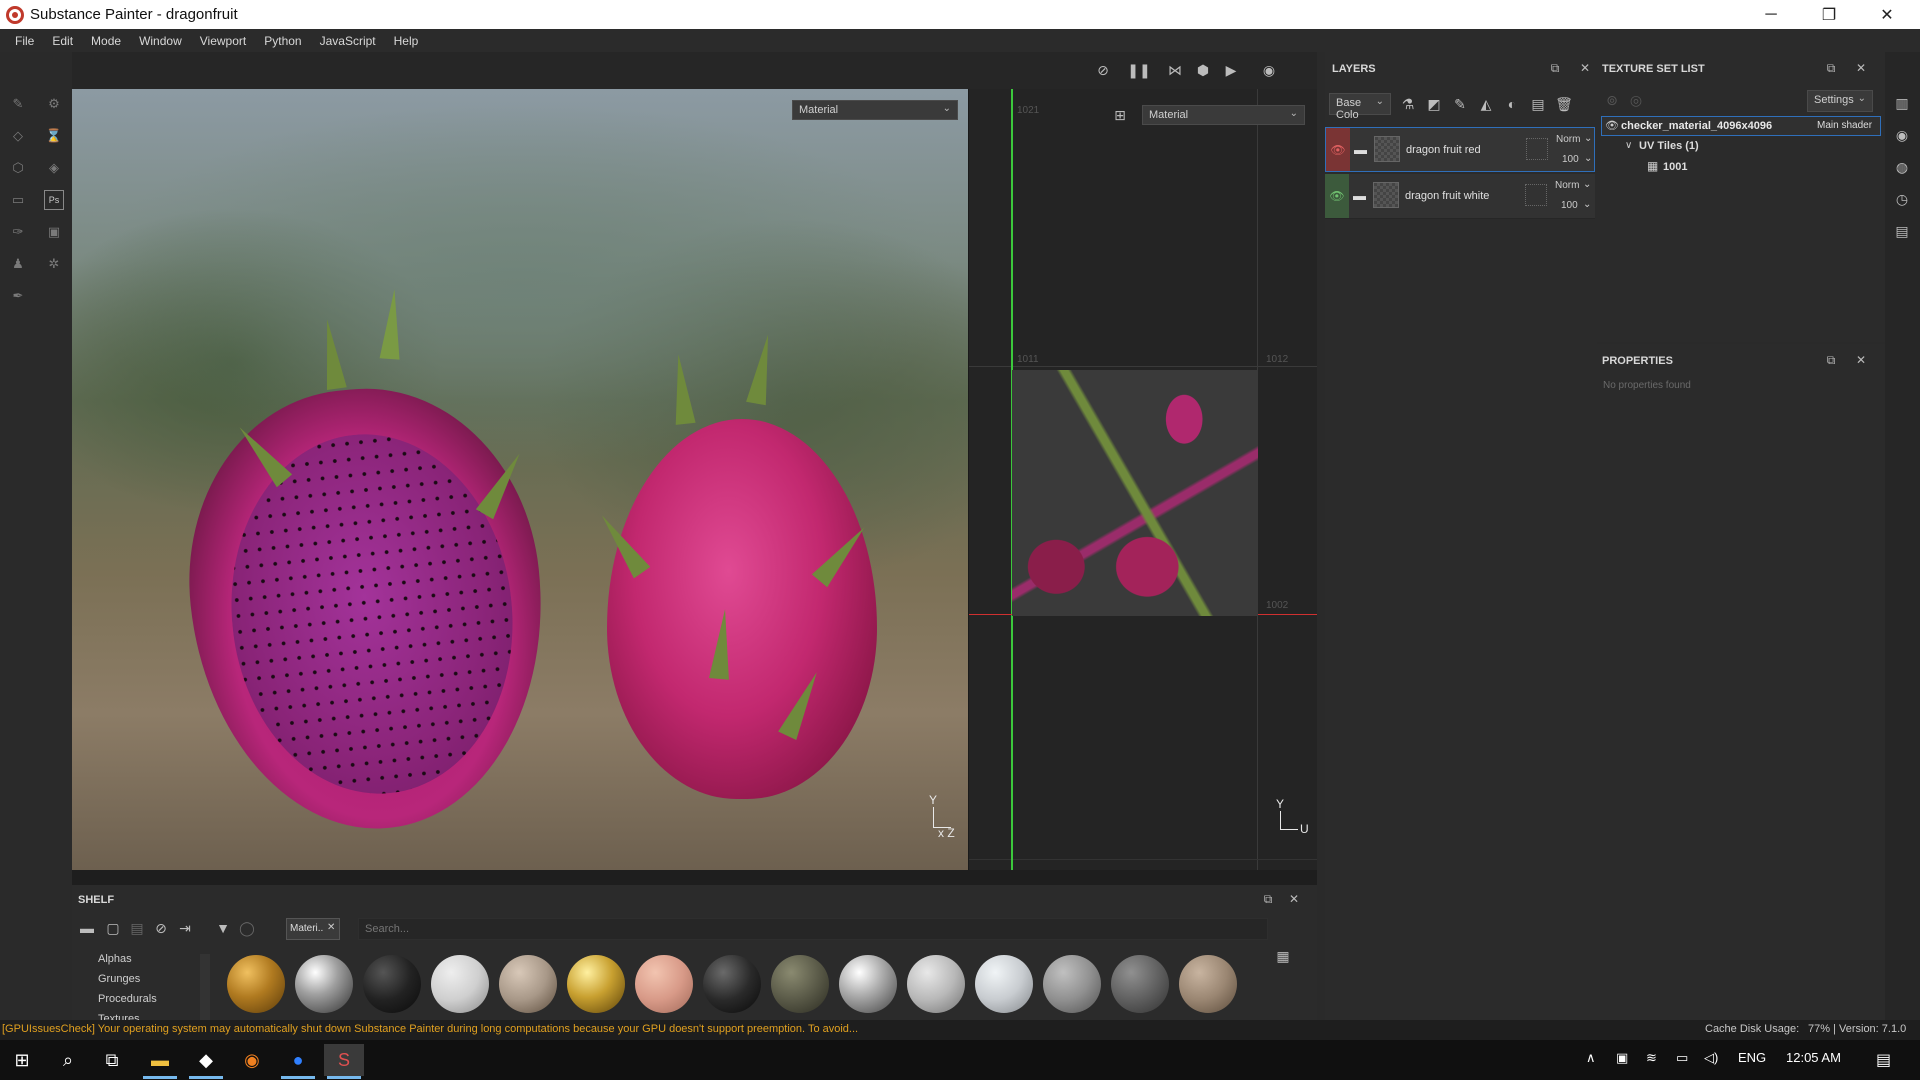  I want to click on menu-window: Window, so click(160, 41).